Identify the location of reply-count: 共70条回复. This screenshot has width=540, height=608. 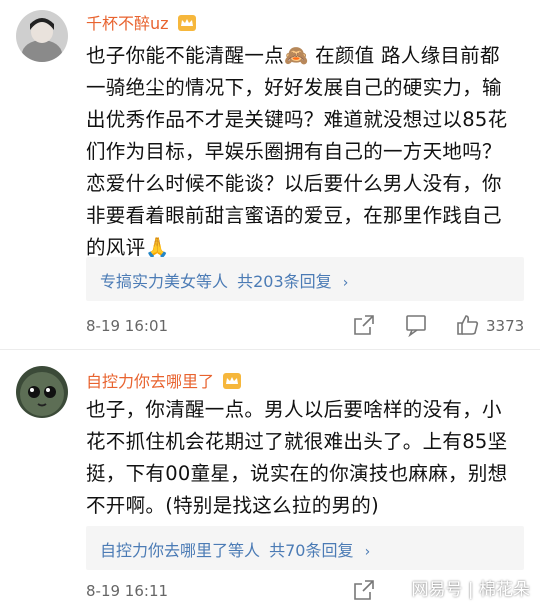
(311, 550).